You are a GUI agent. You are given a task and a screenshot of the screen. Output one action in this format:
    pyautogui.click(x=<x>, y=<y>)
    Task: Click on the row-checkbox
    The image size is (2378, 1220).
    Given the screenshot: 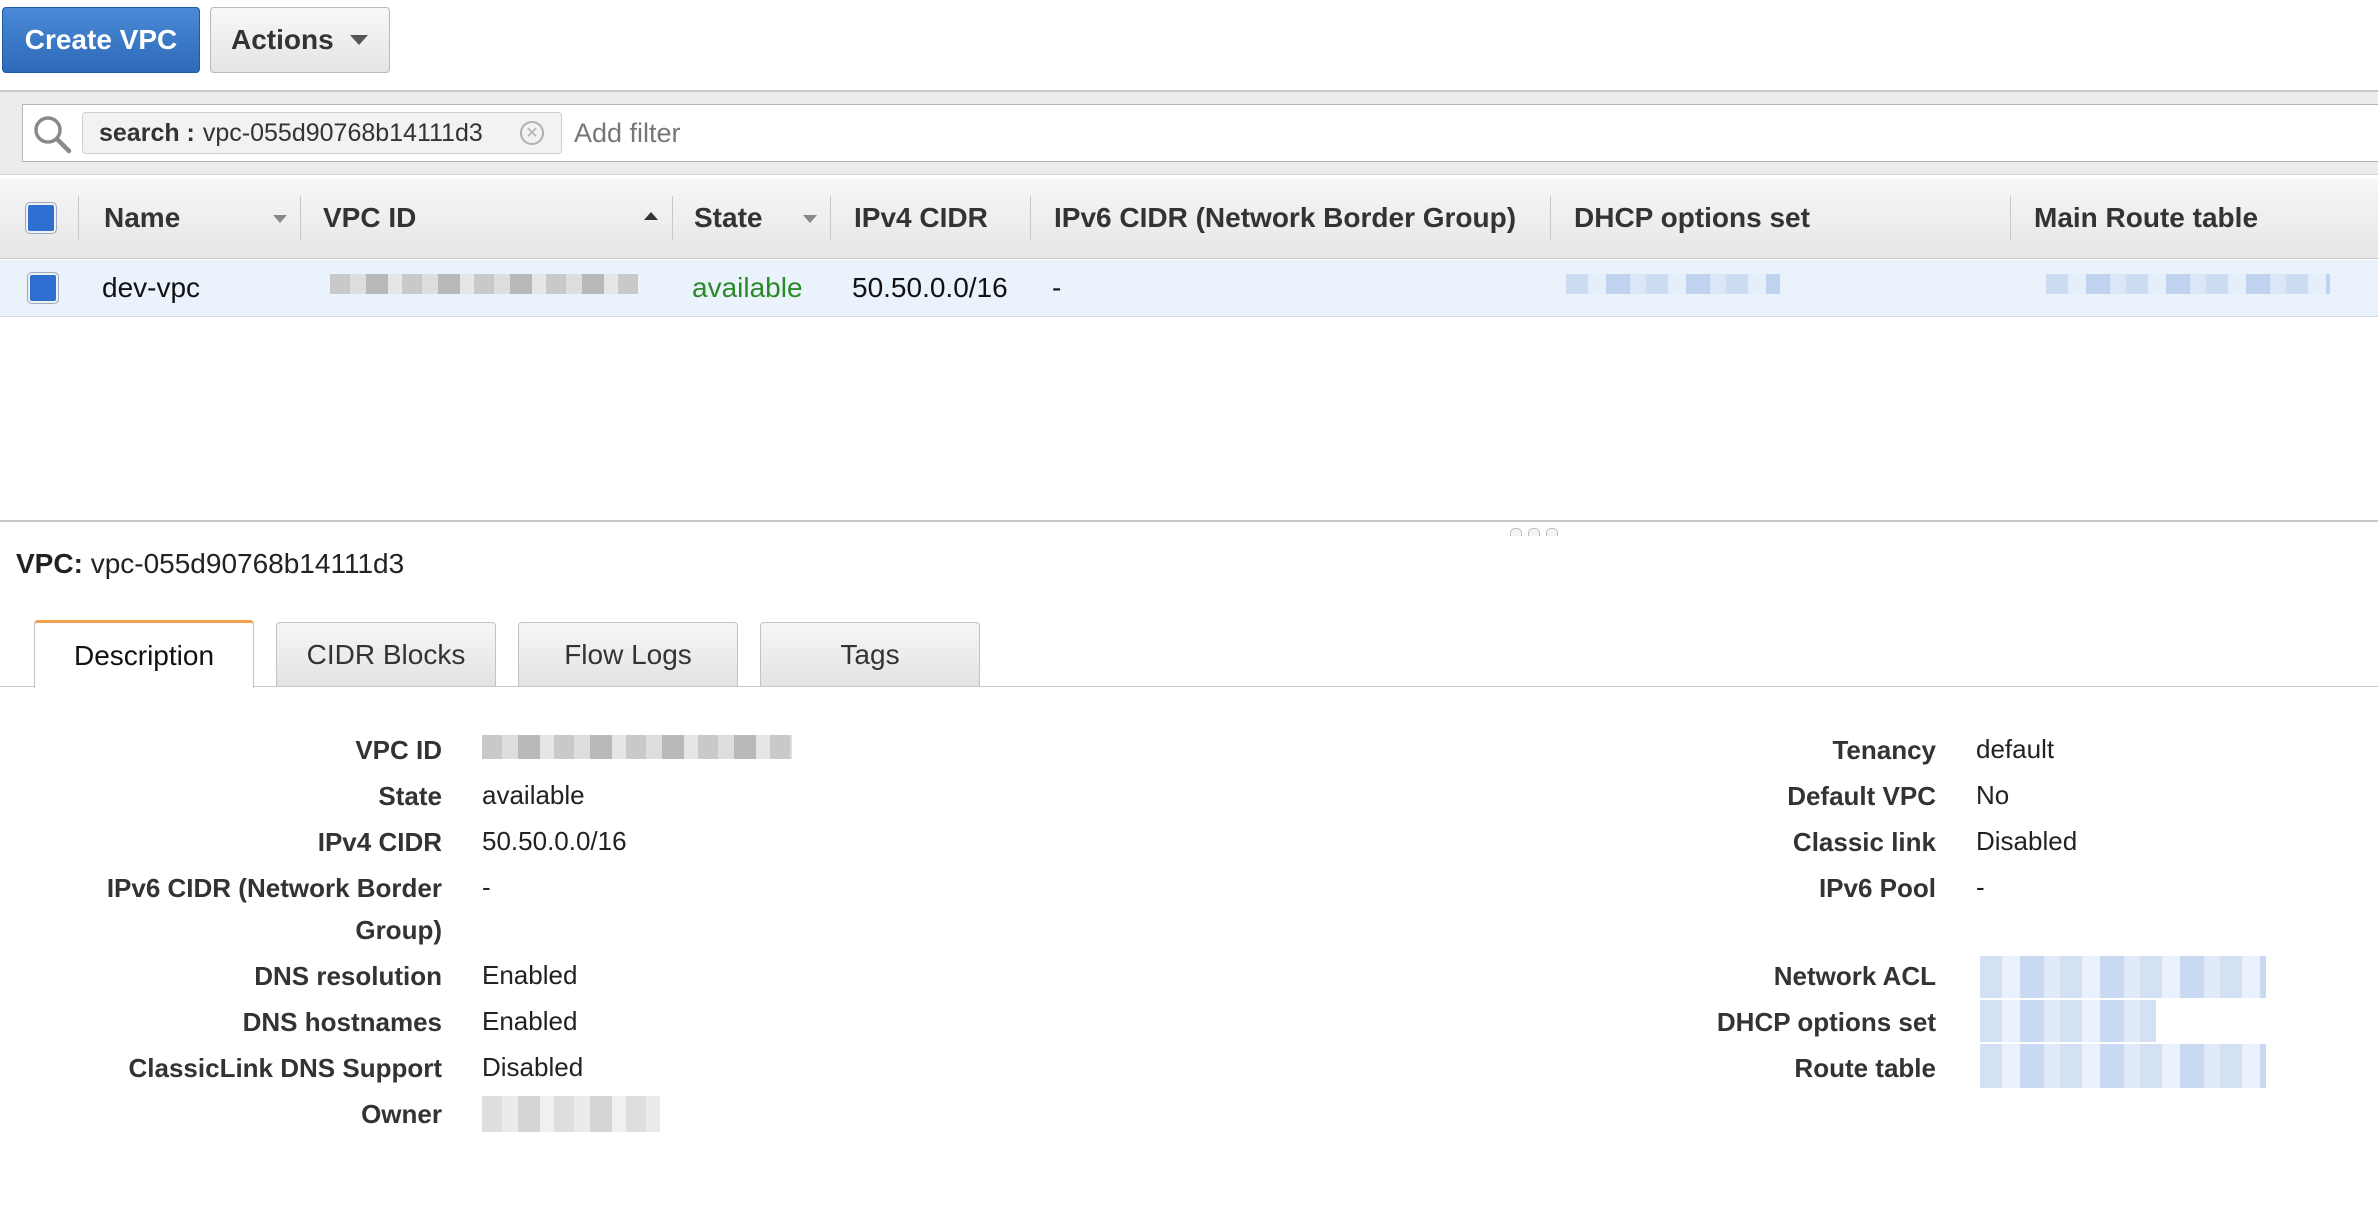 What is the action you would take?
    pyautogui.click(x=43, y=288)
    